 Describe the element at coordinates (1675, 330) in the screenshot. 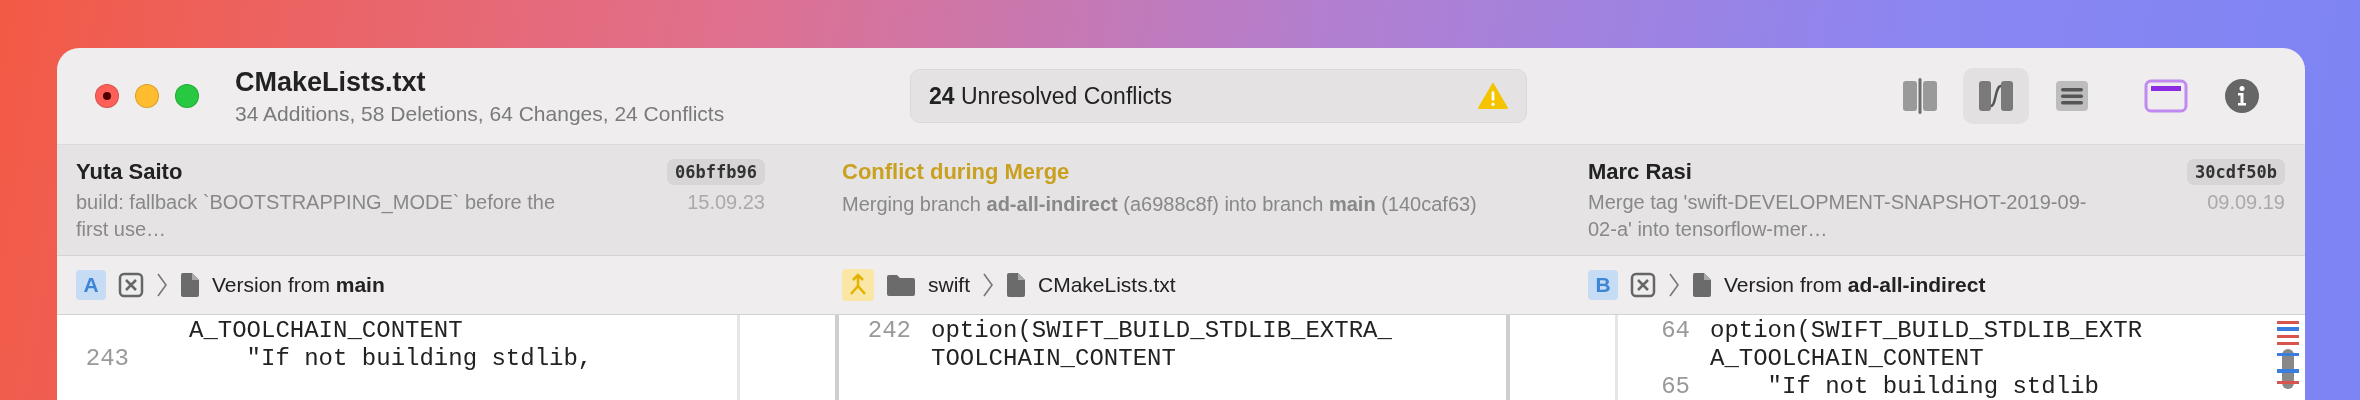

I see `line-number: 64` at that location.